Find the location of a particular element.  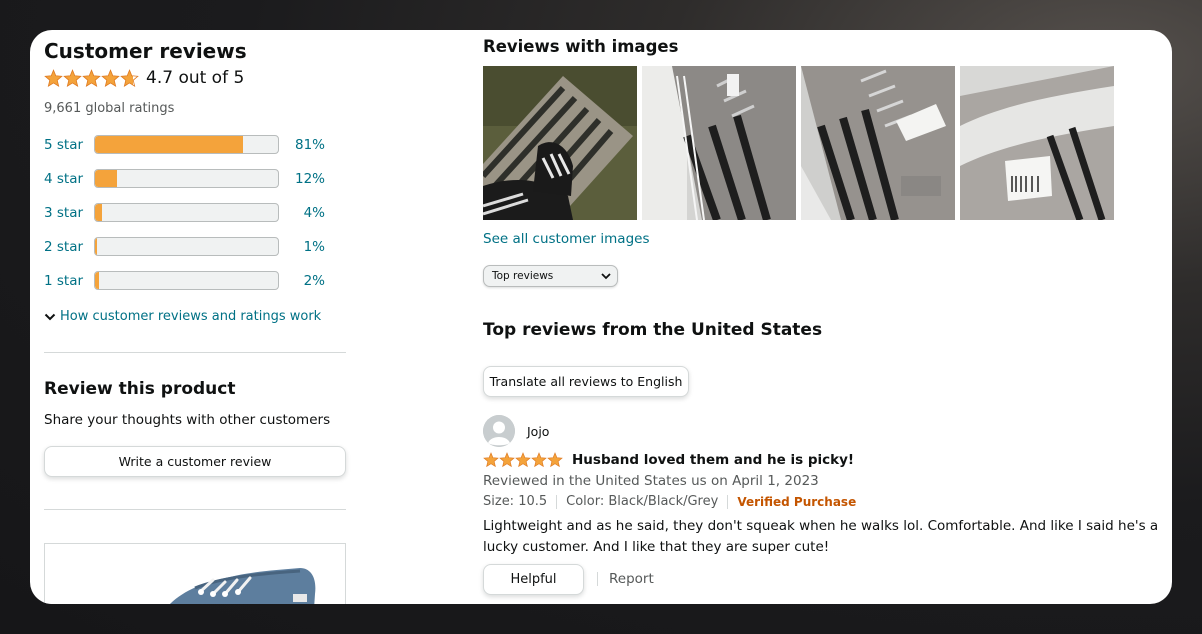

report-group: Report is located at coordinates (625, 579).